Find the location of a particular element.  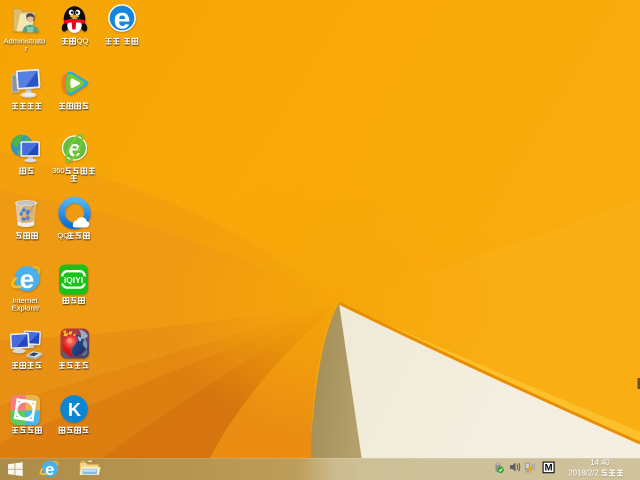

svg-text: iQIYI is located at coordinates (73, 280).